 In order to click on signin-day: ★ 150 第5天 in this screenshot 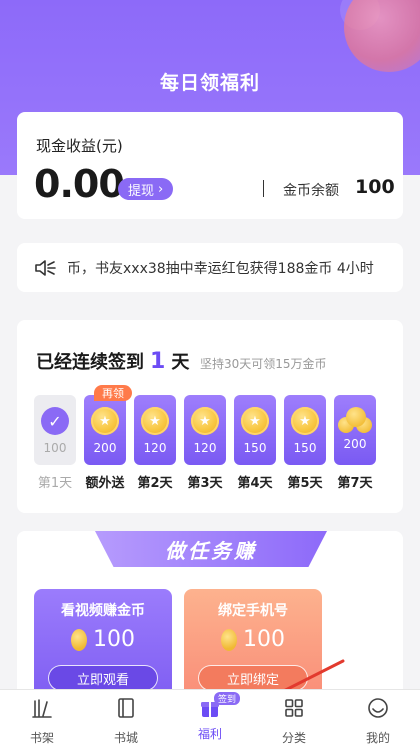, I will do `click(305, 443)`.